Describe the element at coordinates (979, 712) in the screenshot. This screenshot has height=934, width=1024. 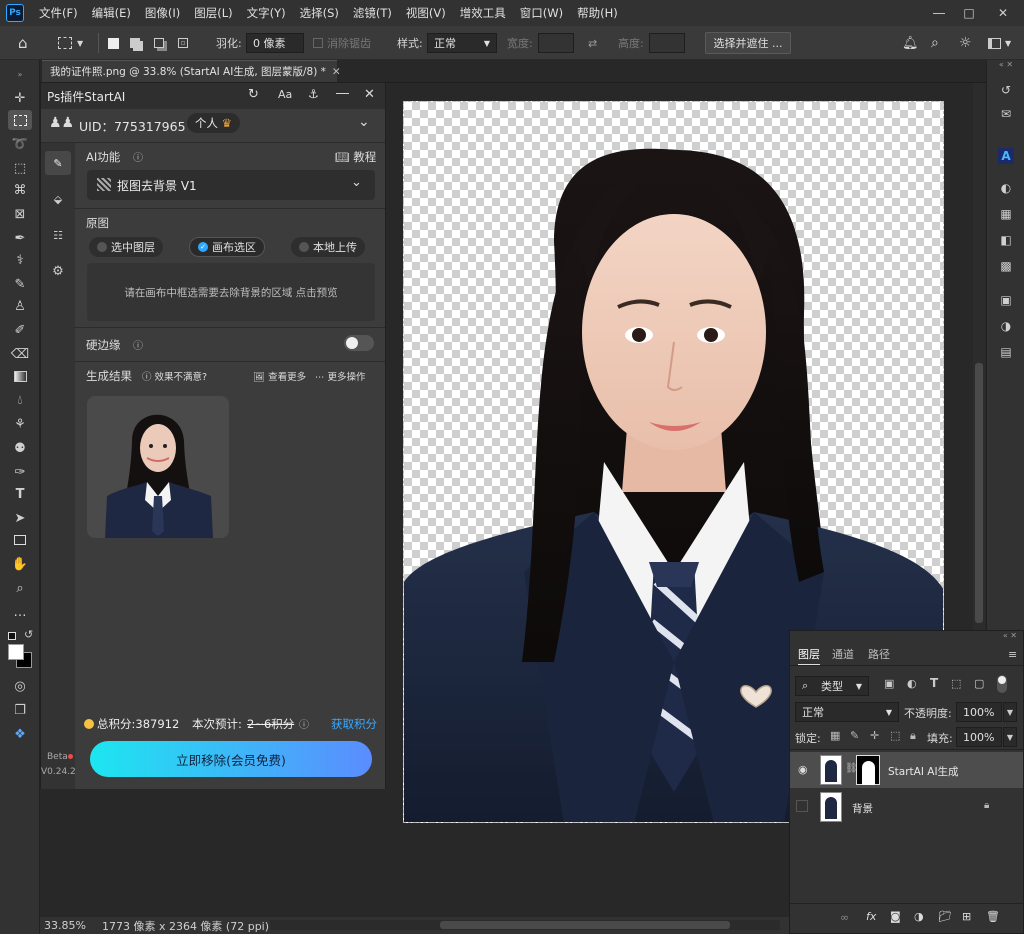
I see `opacity-input: 100%` at that location.